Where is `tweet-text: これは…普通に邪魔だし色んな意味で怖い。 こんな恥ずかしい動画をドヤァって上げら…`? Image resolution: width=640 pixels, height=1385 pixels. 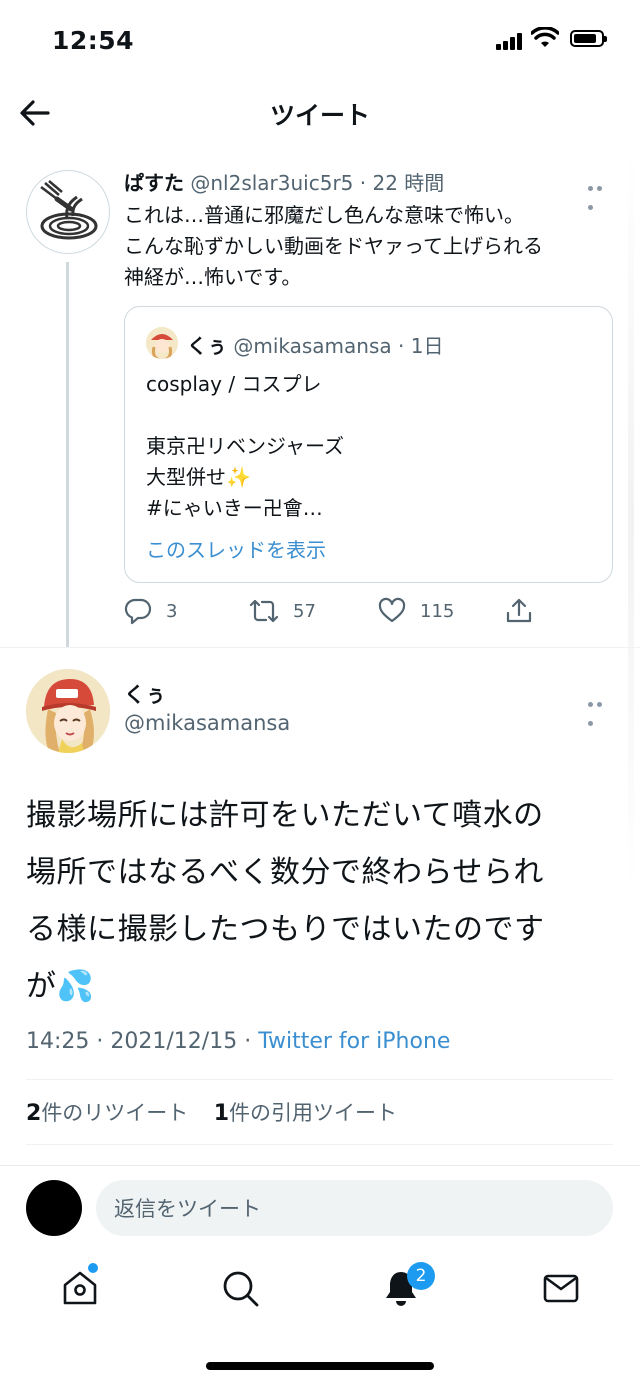 tweet-text: これは…普通に邪魔だし色んな意味で怖い。 こんな恥ずかしい動画をドヤァって上げら… is located at coordinates (333, 246).